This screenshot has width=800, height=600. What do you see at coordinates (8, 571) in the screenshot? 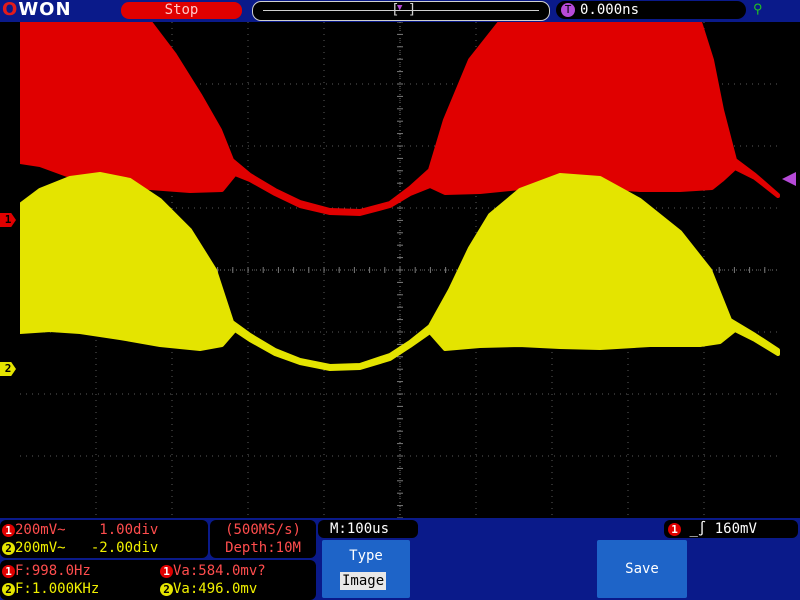
I see `measure-ch1-badge: 1` at bounding box center [8, 571].